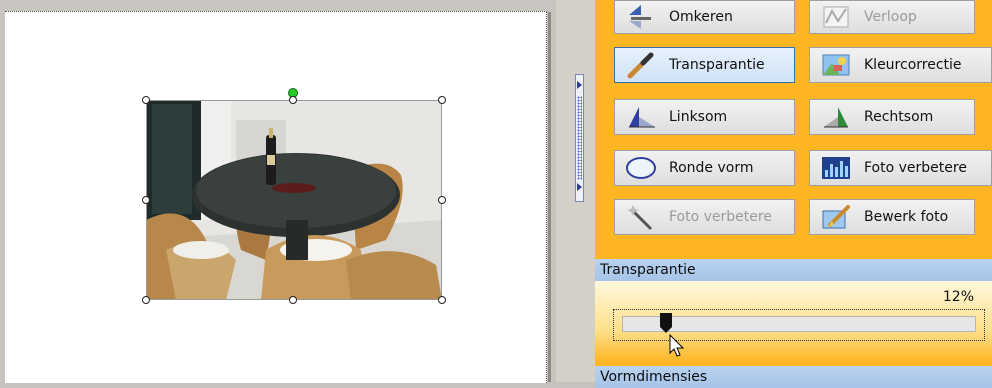 This screenshot has width=992, height=388. Describe the element at coordinates (648, 270) in the screenshot. I see `transparantie-section-title: Transparantie` at that location.